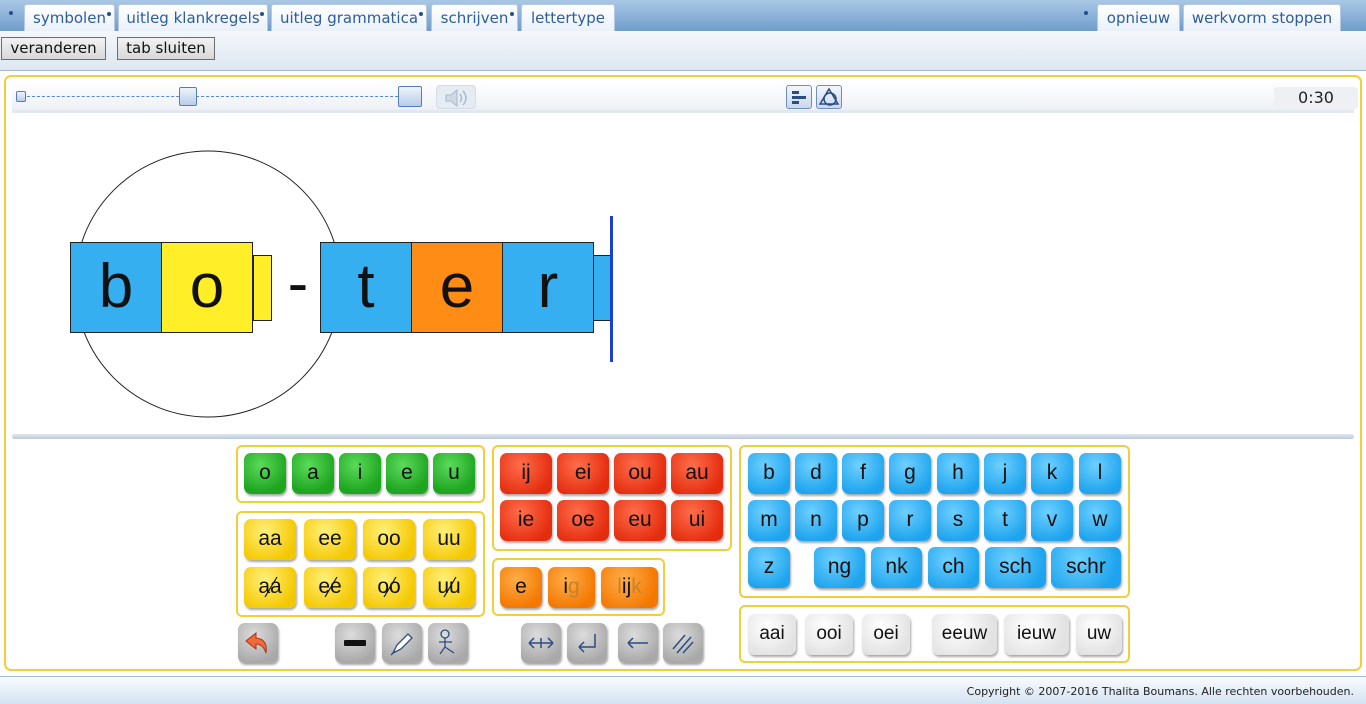 The image size is (1366, 704). I want to click on key-ij: ij, so click(526, 473).